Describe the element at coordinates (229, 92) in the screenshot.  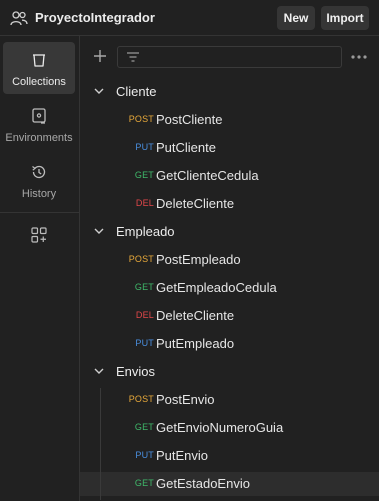
I see `collection-folder: Cliente` at that location.